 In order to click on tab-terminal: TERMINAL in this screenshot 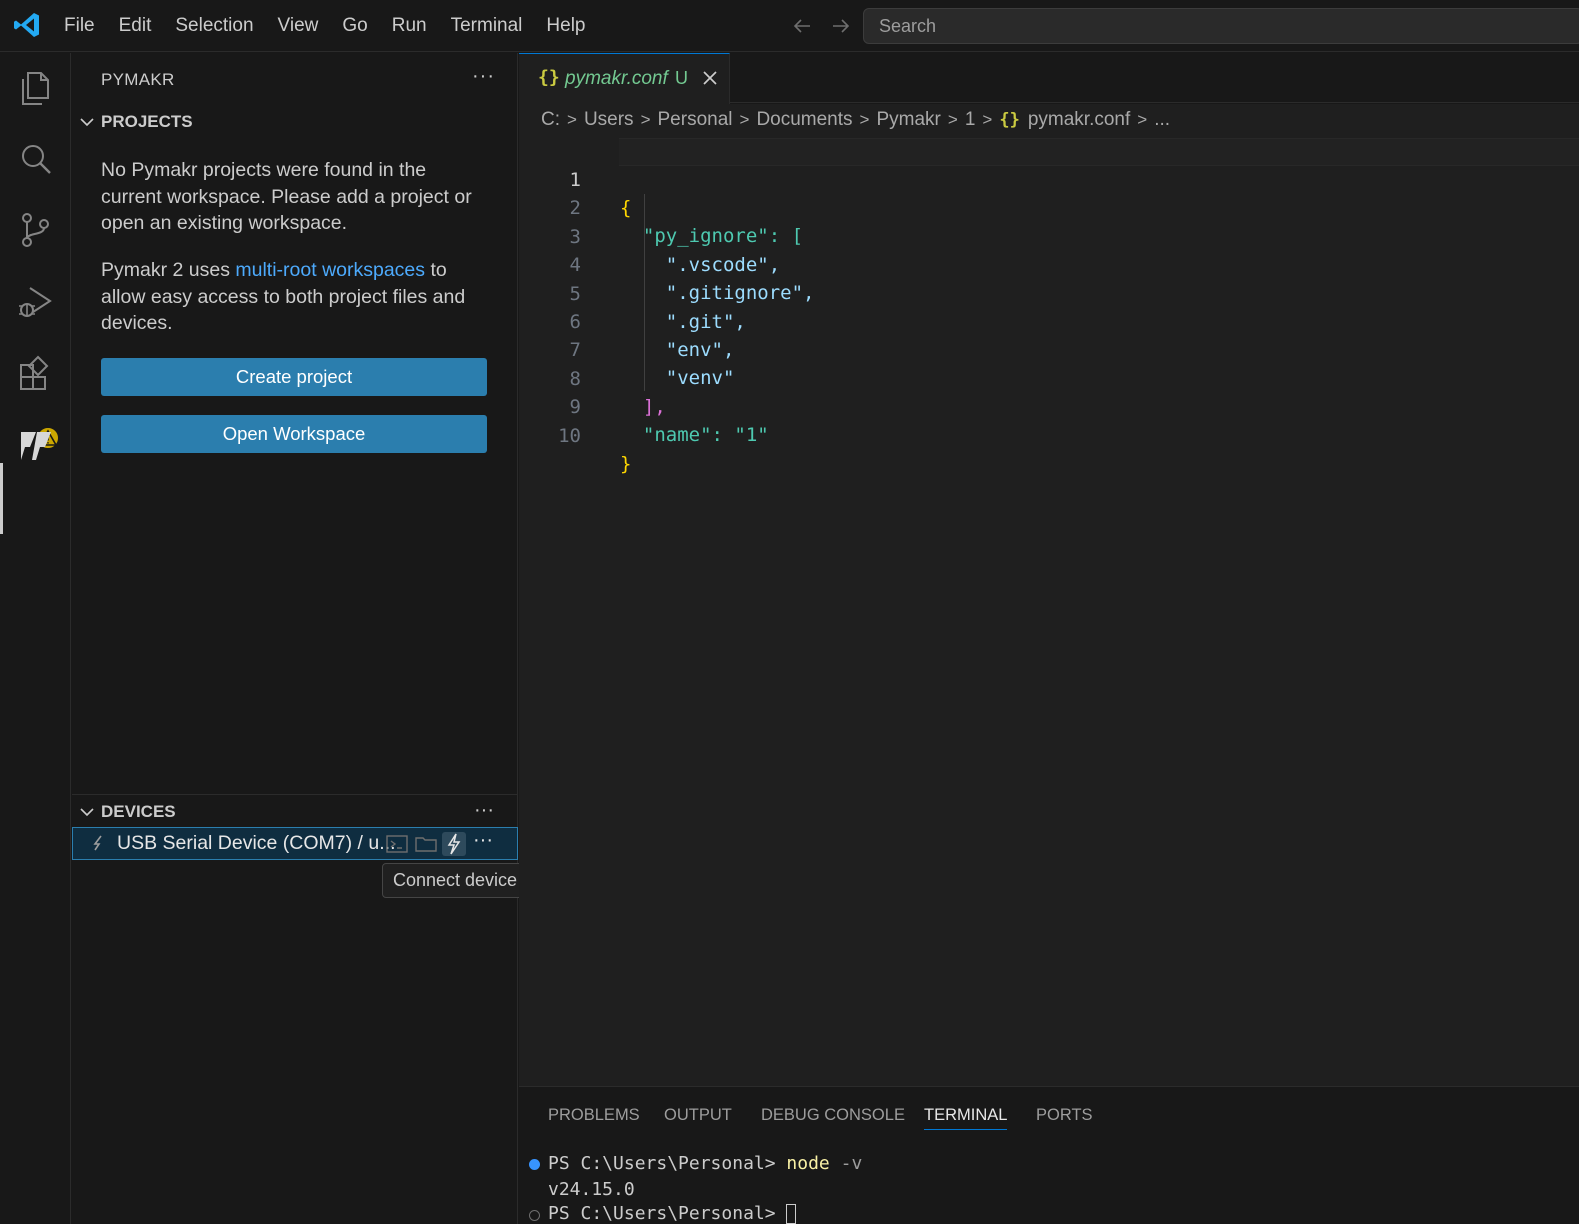, I will do `click(966, 1118)`.